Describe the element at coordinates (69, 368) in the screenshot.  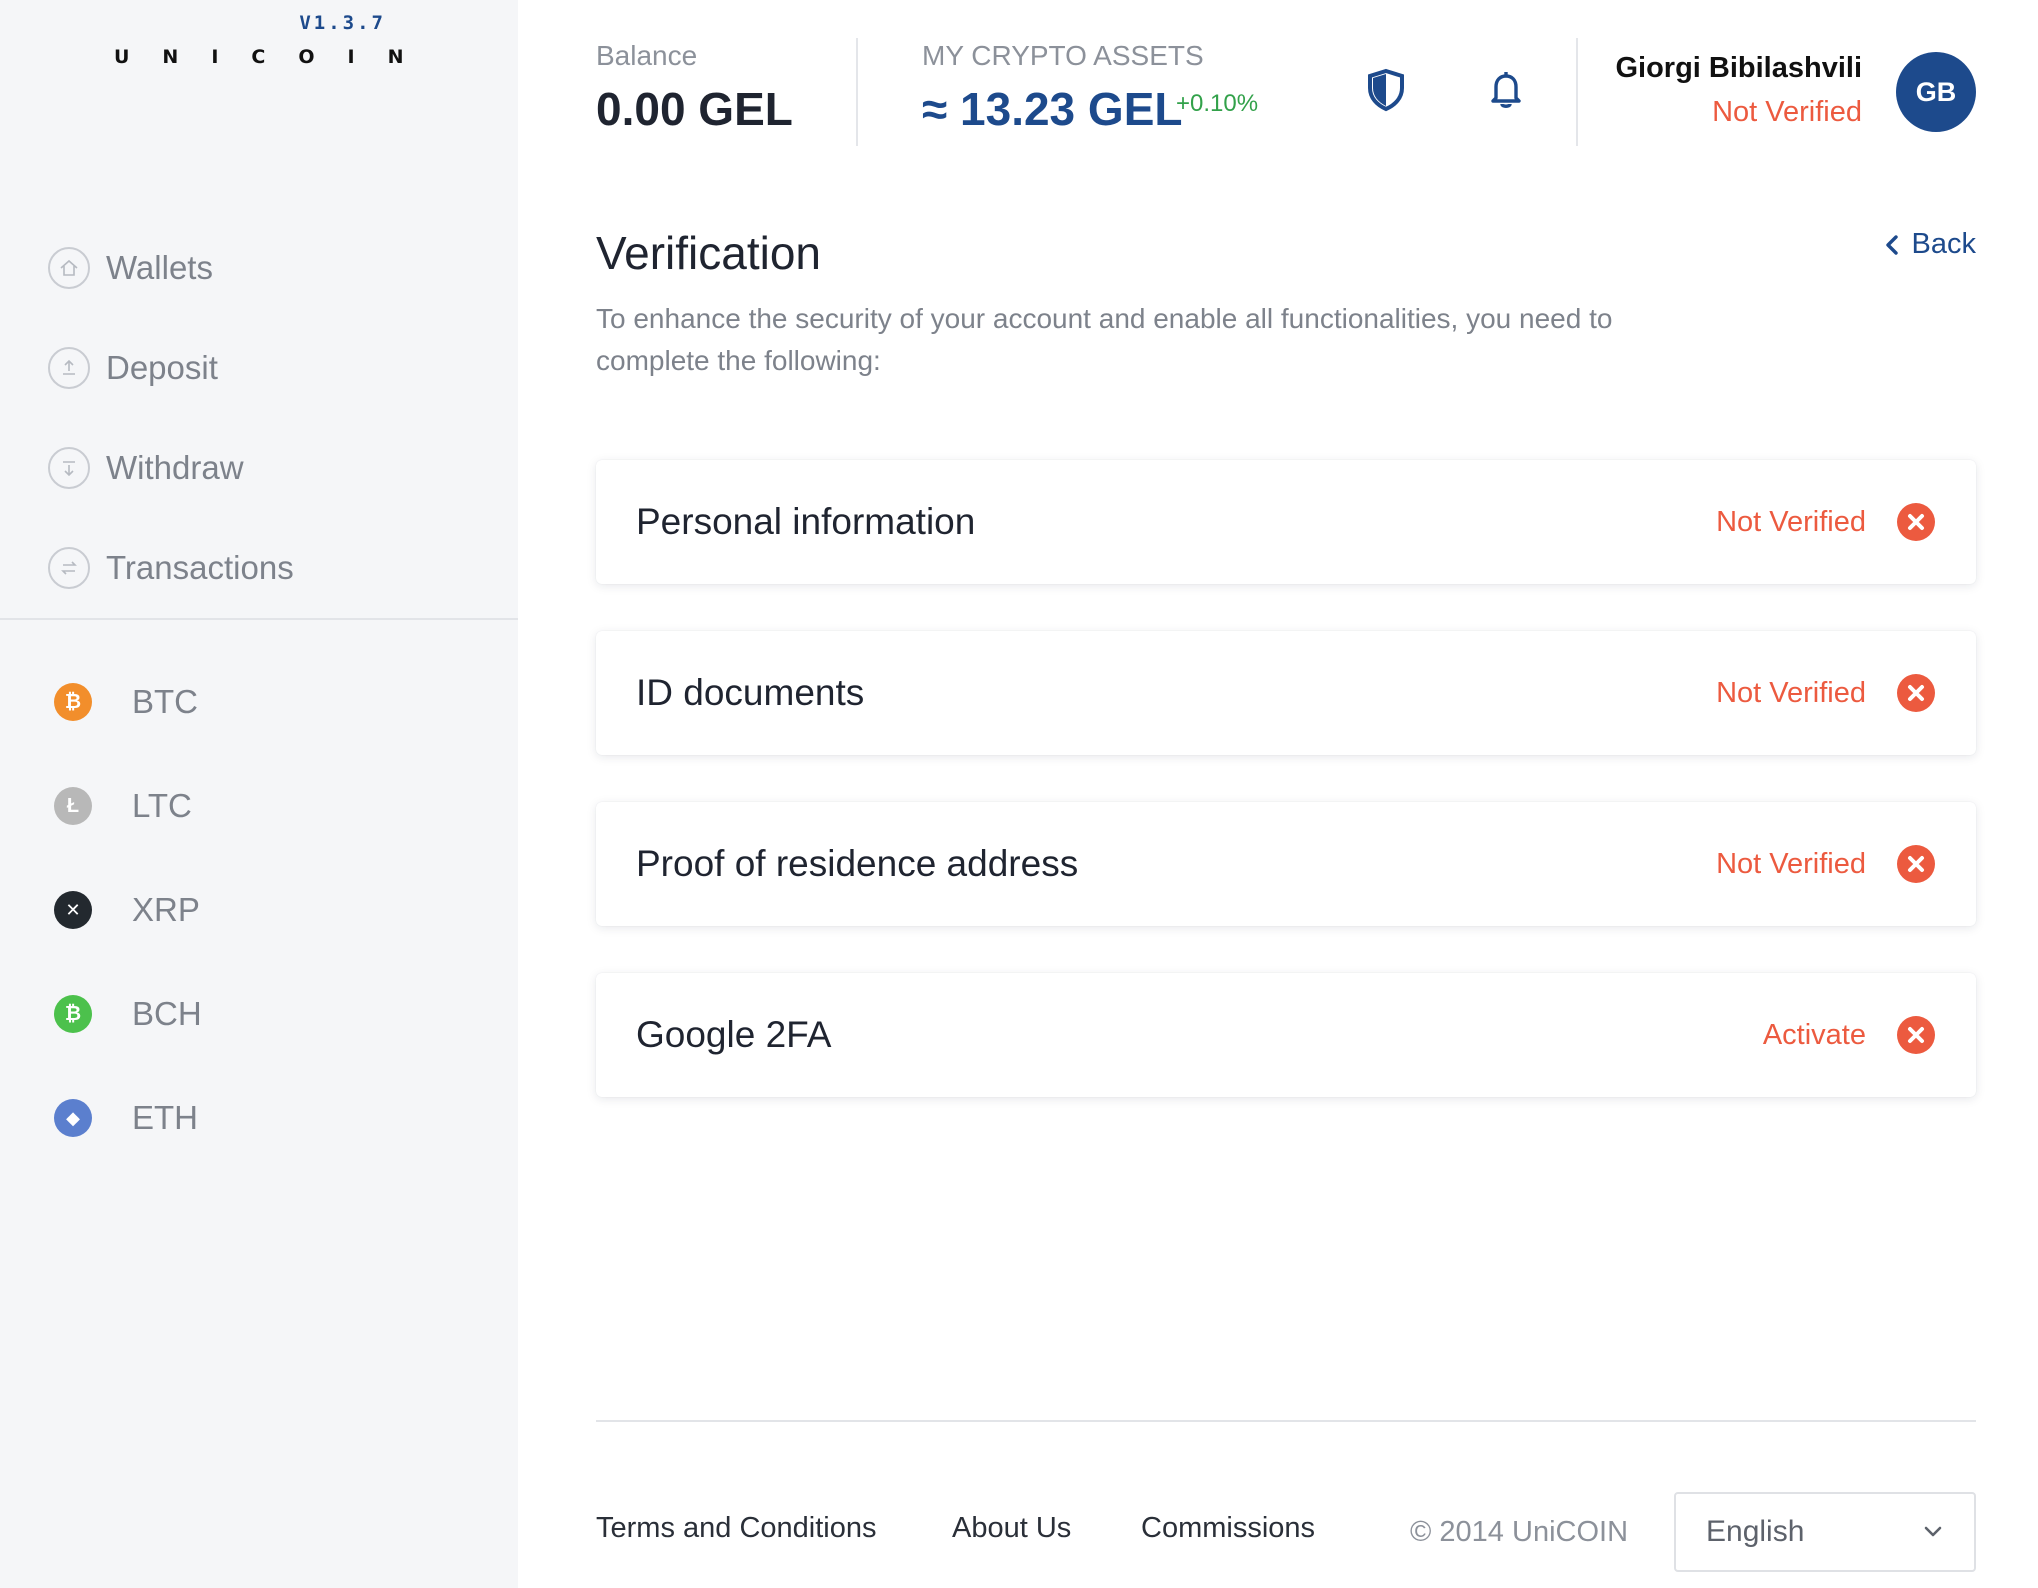
I see `upload-icon` at that location.